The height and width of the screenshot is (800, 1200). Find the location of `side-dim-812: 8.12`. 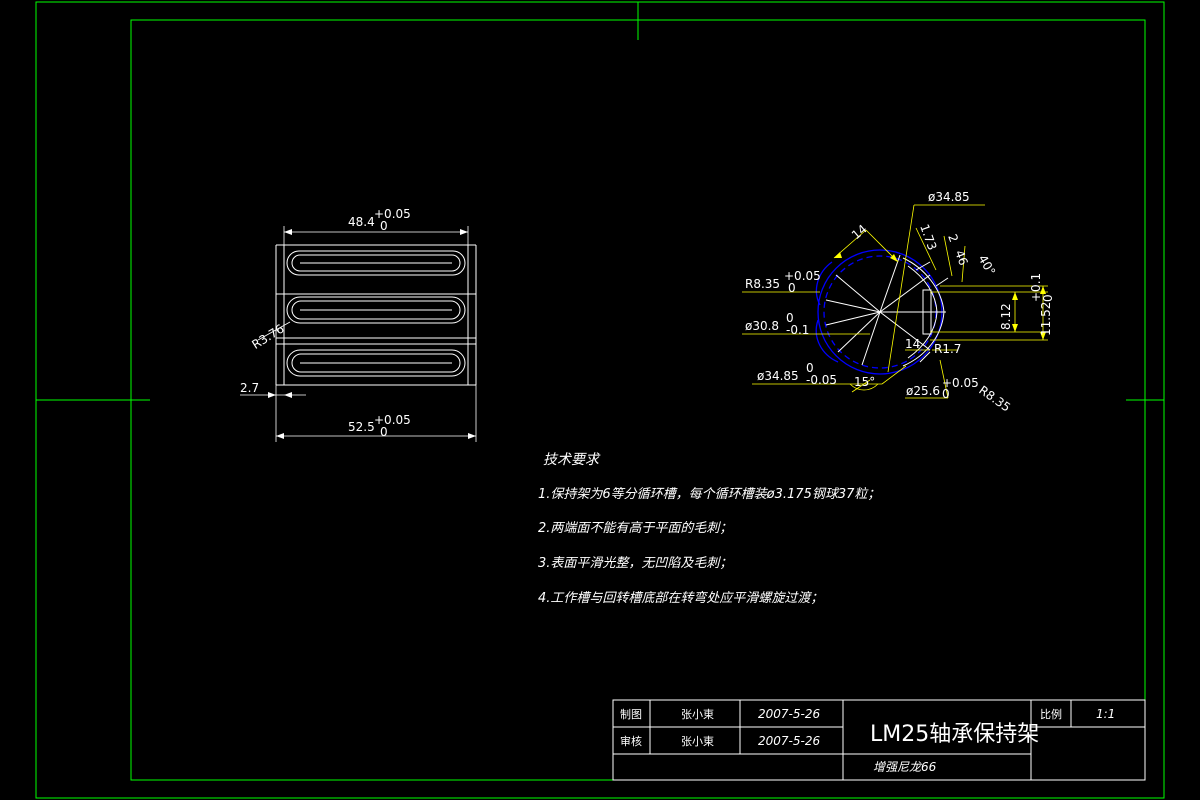

side-dim-812: 8.12 is located at coordinates (1006, 316).